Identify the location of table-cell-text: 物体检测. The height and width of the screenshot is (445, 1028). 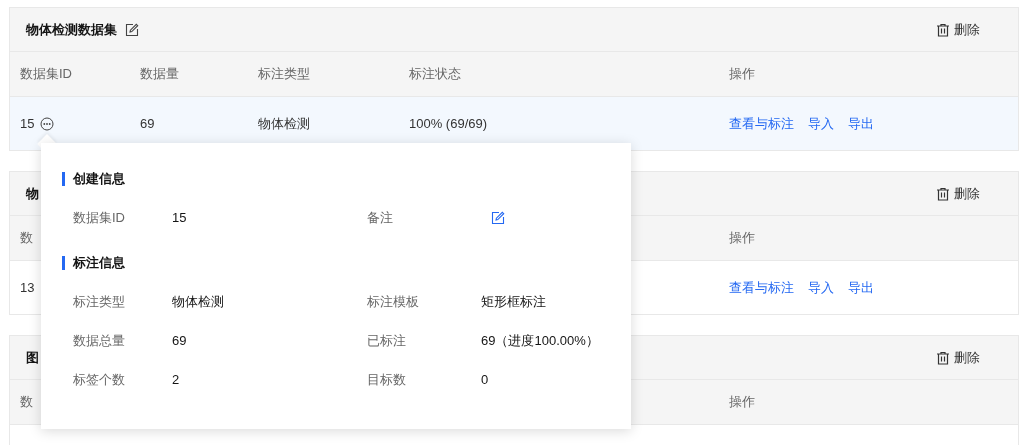
(284, 123).